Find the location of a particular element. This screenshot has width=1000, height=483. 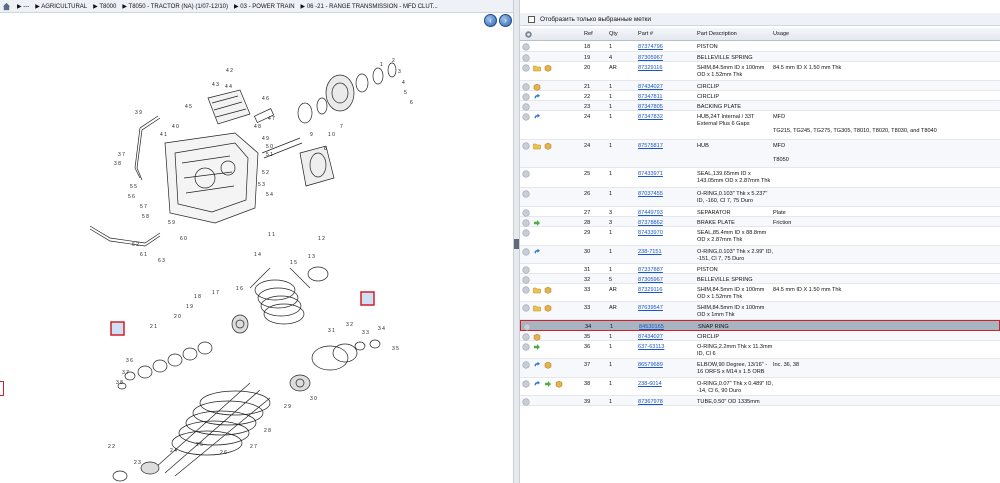

svg-text: 4 is located at coordinates (403, 83).